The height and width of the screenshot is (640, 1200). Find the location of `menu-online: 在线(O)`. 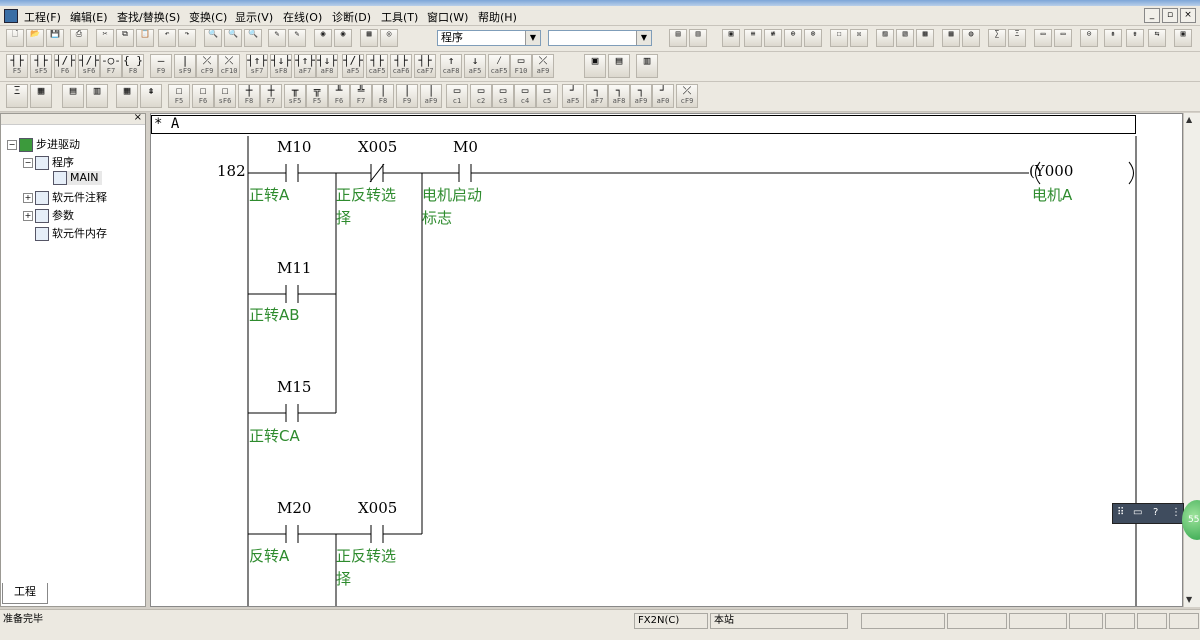

menu-online: 在线(O) is located at coordinates (302, 17).